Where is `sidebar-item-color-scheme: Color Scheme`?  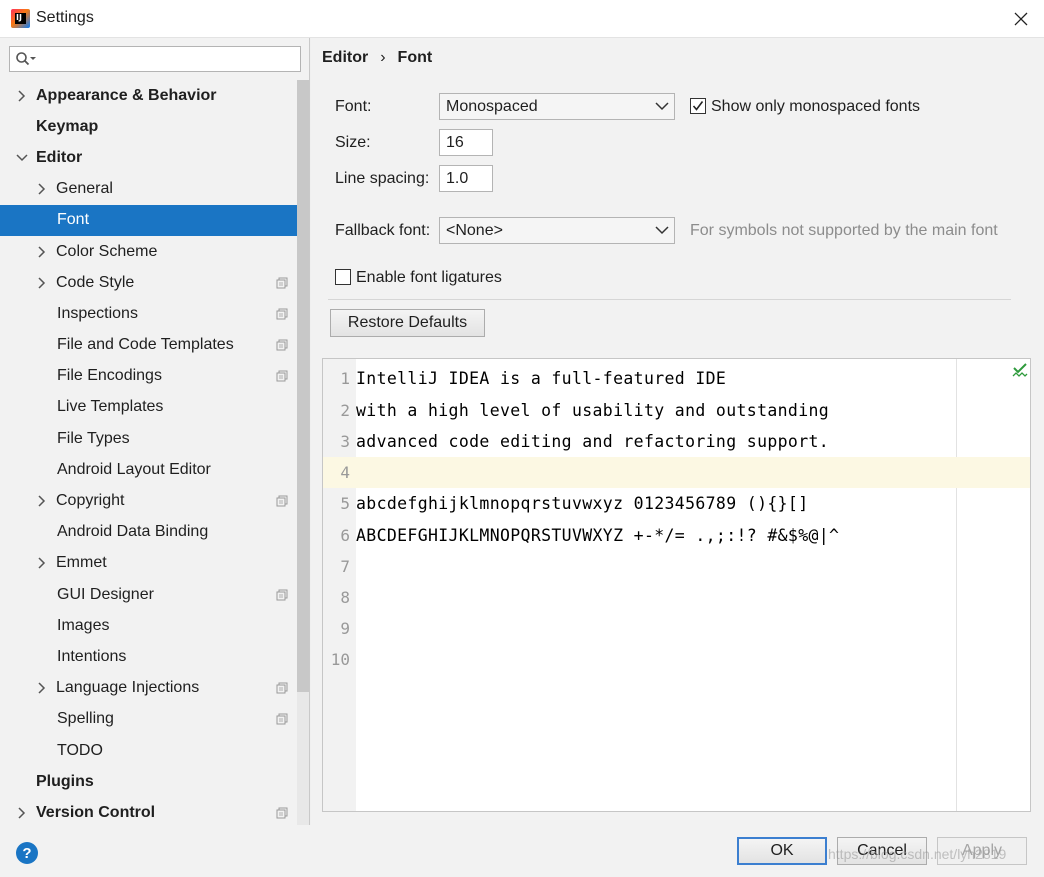 sidebar-item-color-scheme: Color Scheme is located at coordinates (148, 251).